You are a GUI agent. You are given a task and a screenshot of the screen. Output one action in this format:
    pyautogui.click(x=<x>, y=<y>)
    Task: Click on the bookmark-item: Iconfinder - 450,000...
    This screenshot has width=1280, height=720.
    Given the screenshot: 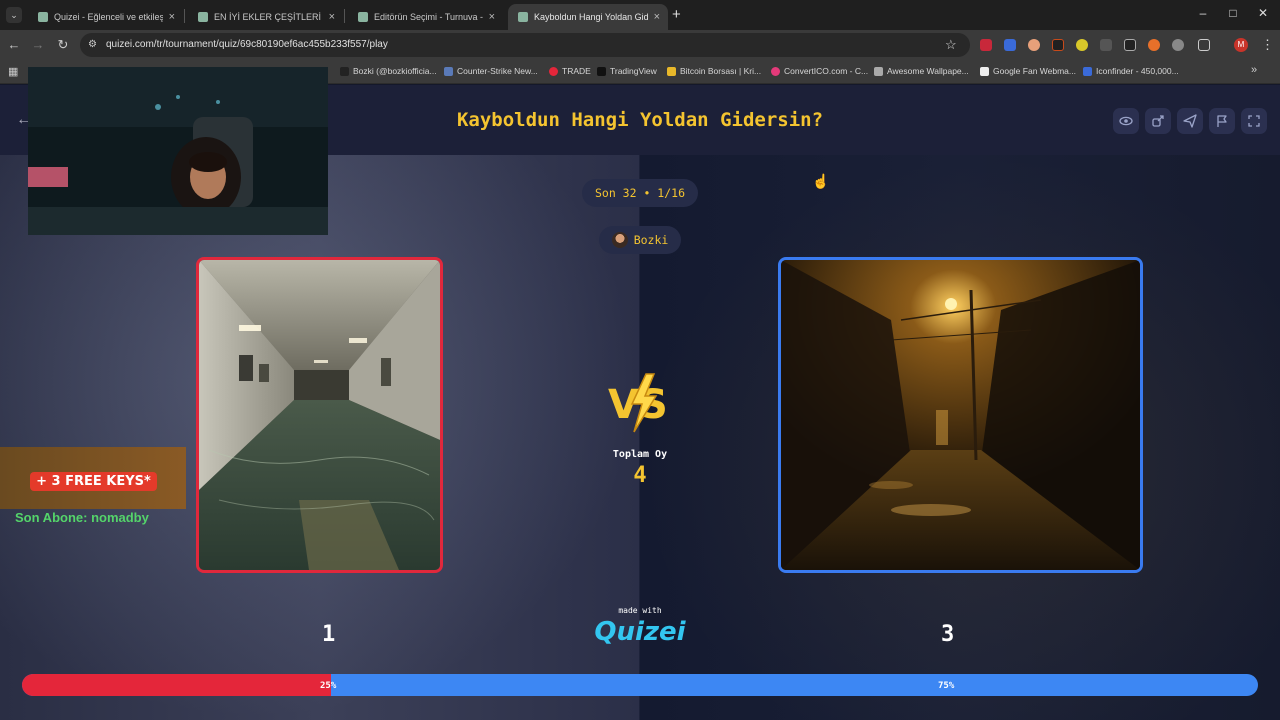 What is the action you would take?
    pyautogui.click(x=1131, y=71)
    